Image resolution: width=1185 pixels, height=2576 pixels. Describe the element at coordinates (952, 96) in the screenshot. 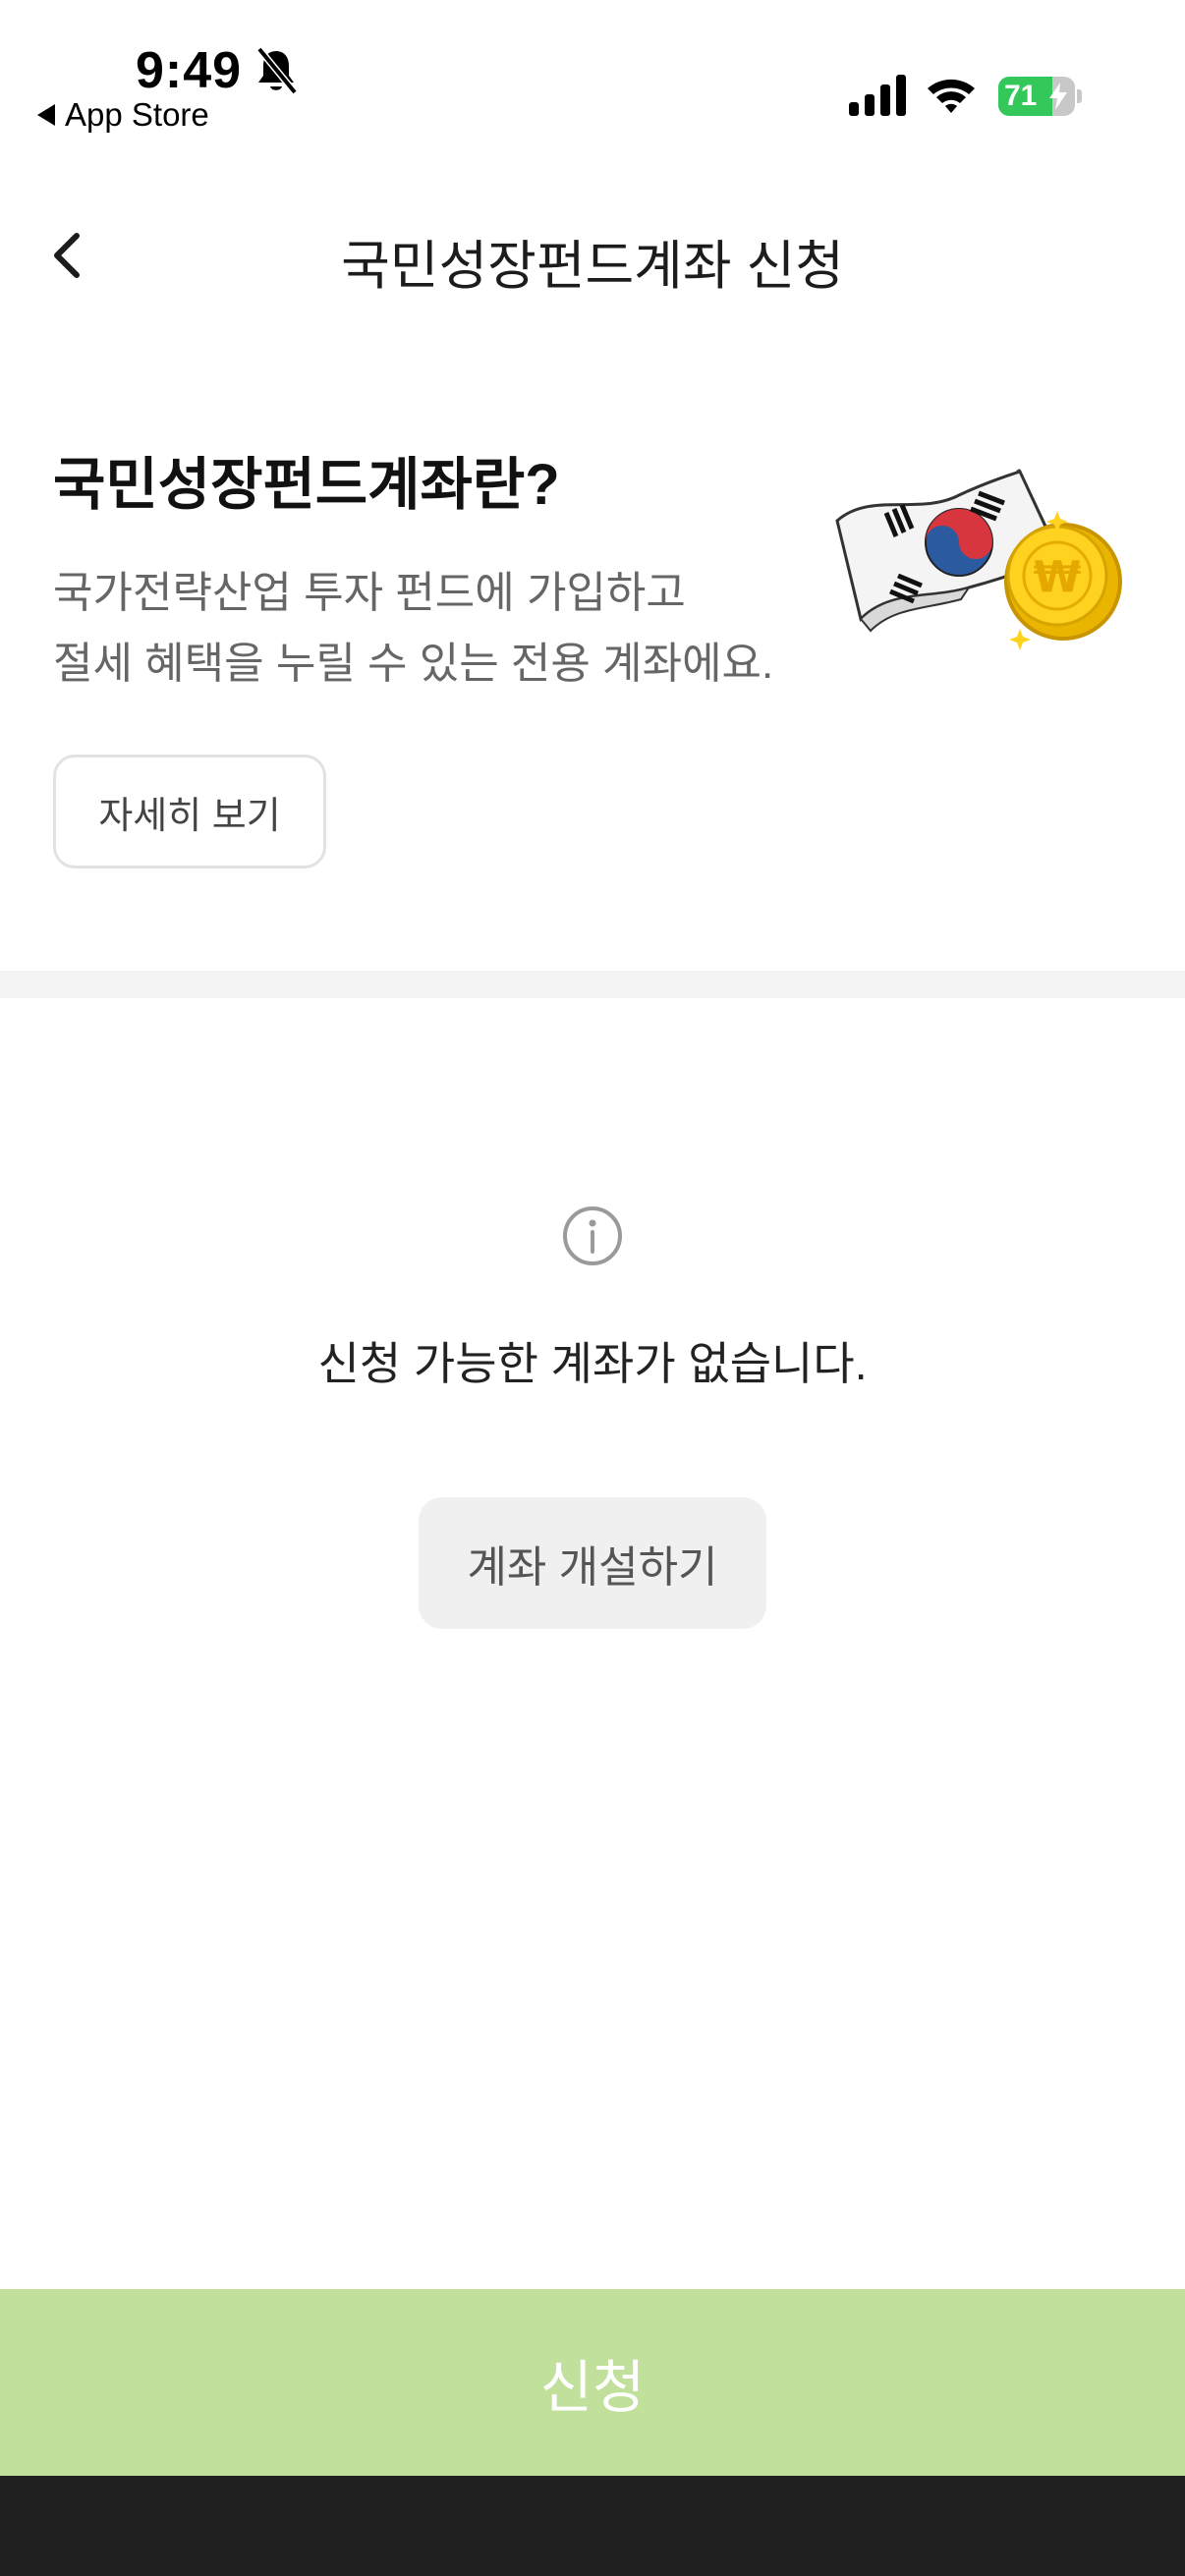

I see `wifi-icon` at that location.